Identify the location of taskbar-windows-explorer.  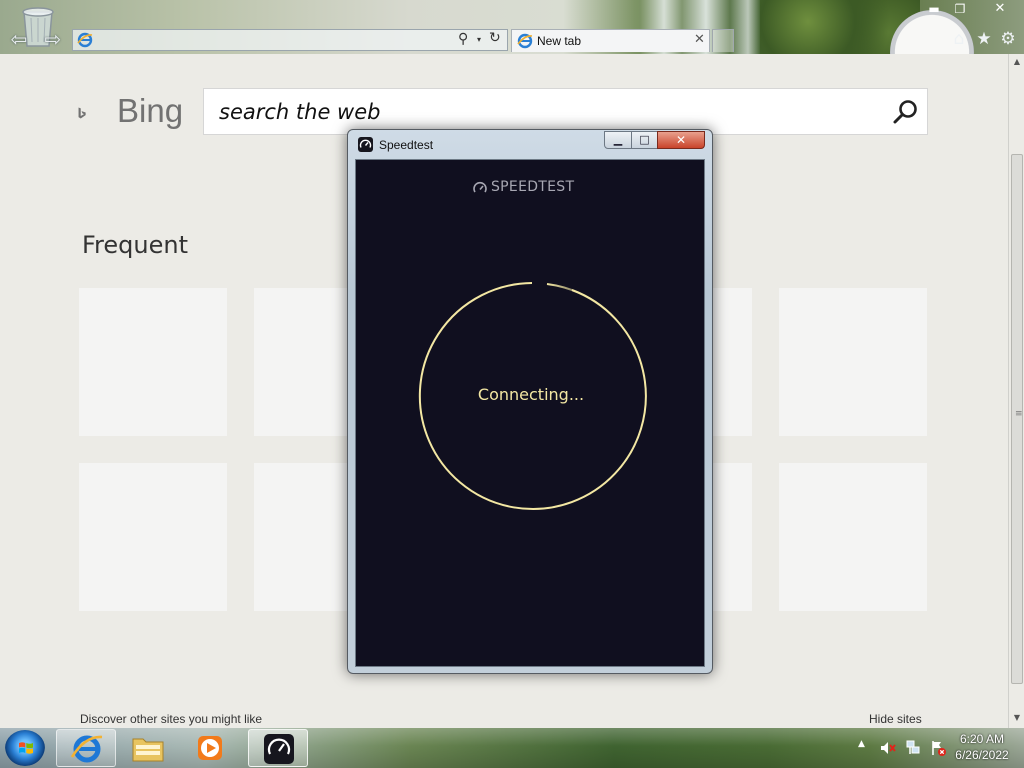
(148, 748).